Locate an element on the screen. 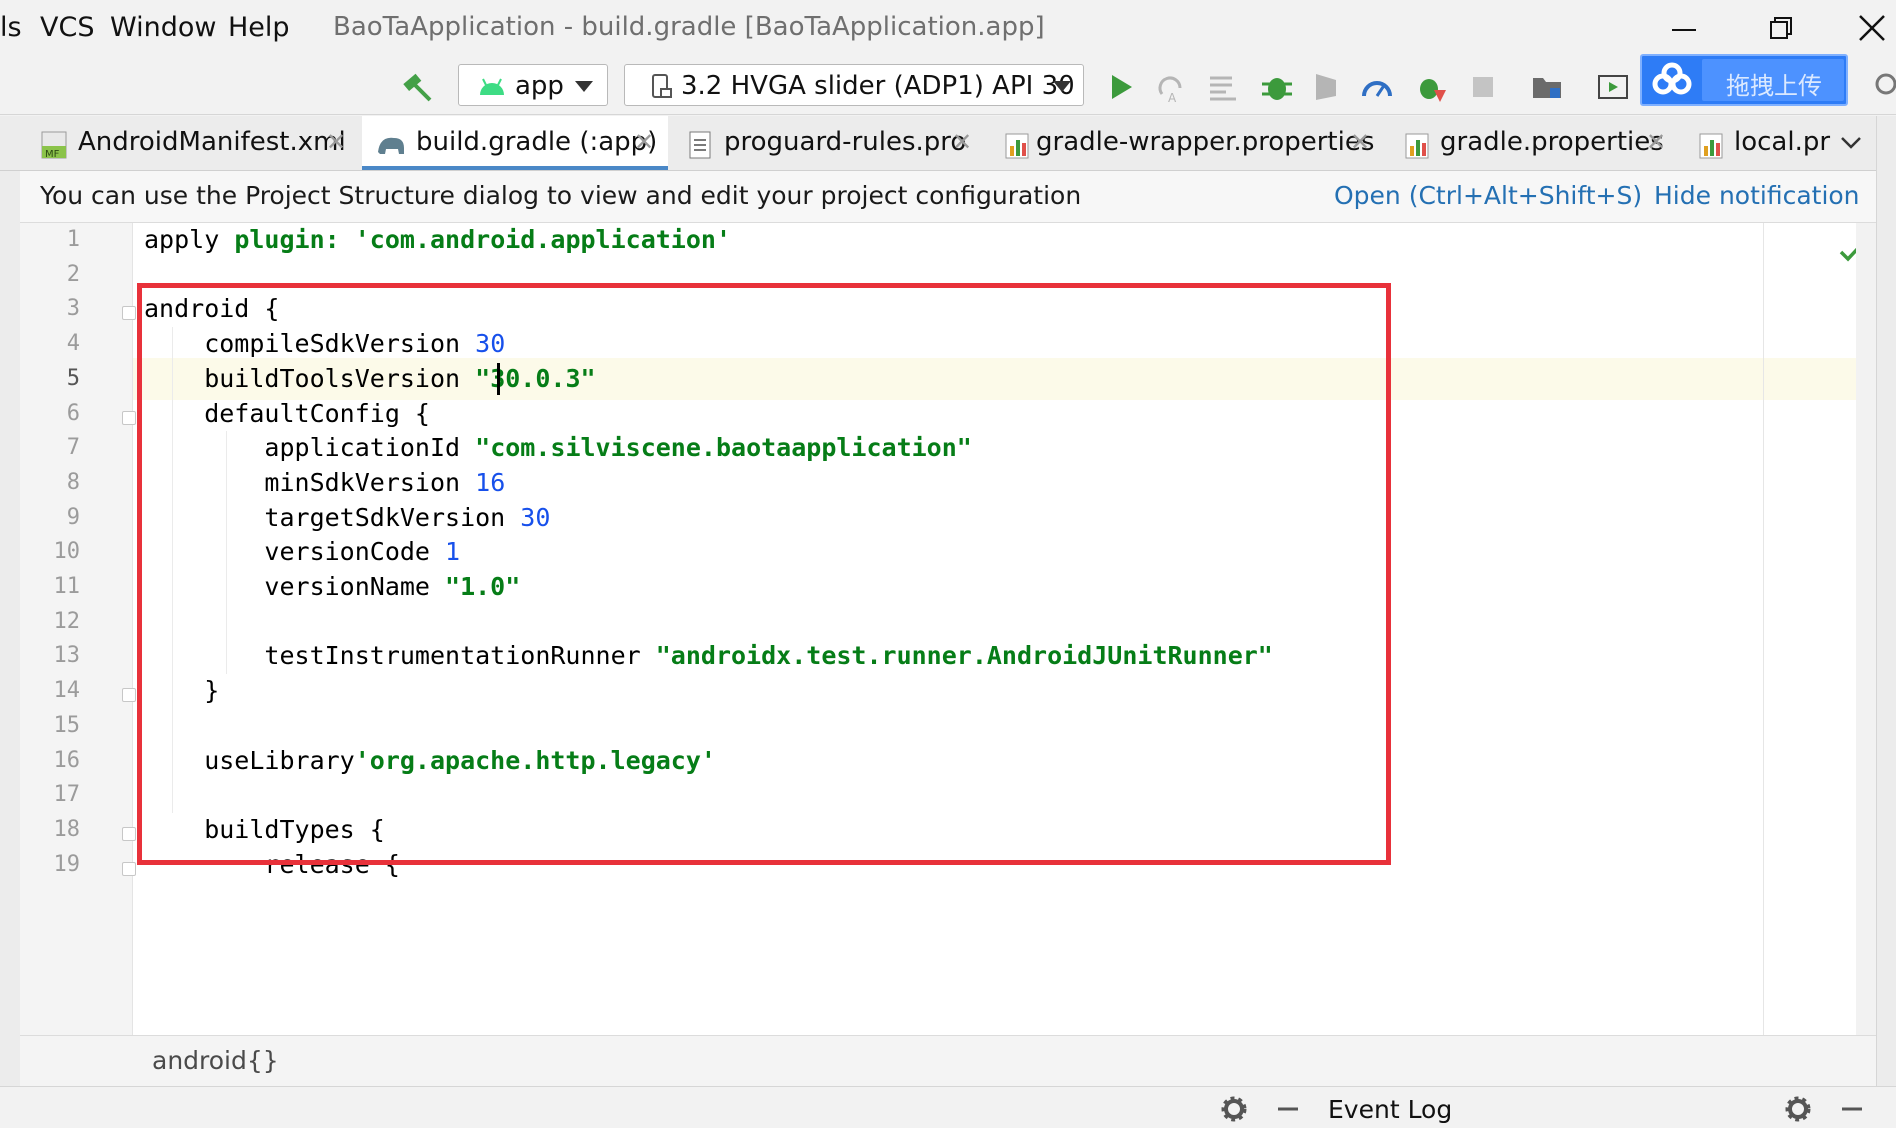 This screenshot has height=1128, width=1896. tab-overflow-button is located at coordinates (1851, 143).